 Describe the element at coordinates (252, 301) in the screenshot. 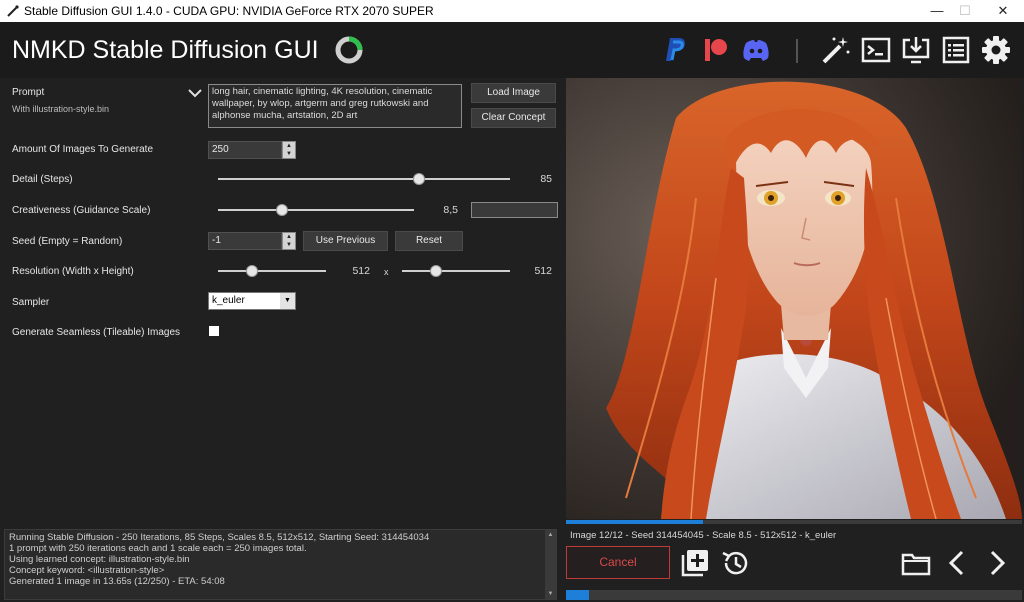

I see `sampler-select: k_euler ▼` at that location.